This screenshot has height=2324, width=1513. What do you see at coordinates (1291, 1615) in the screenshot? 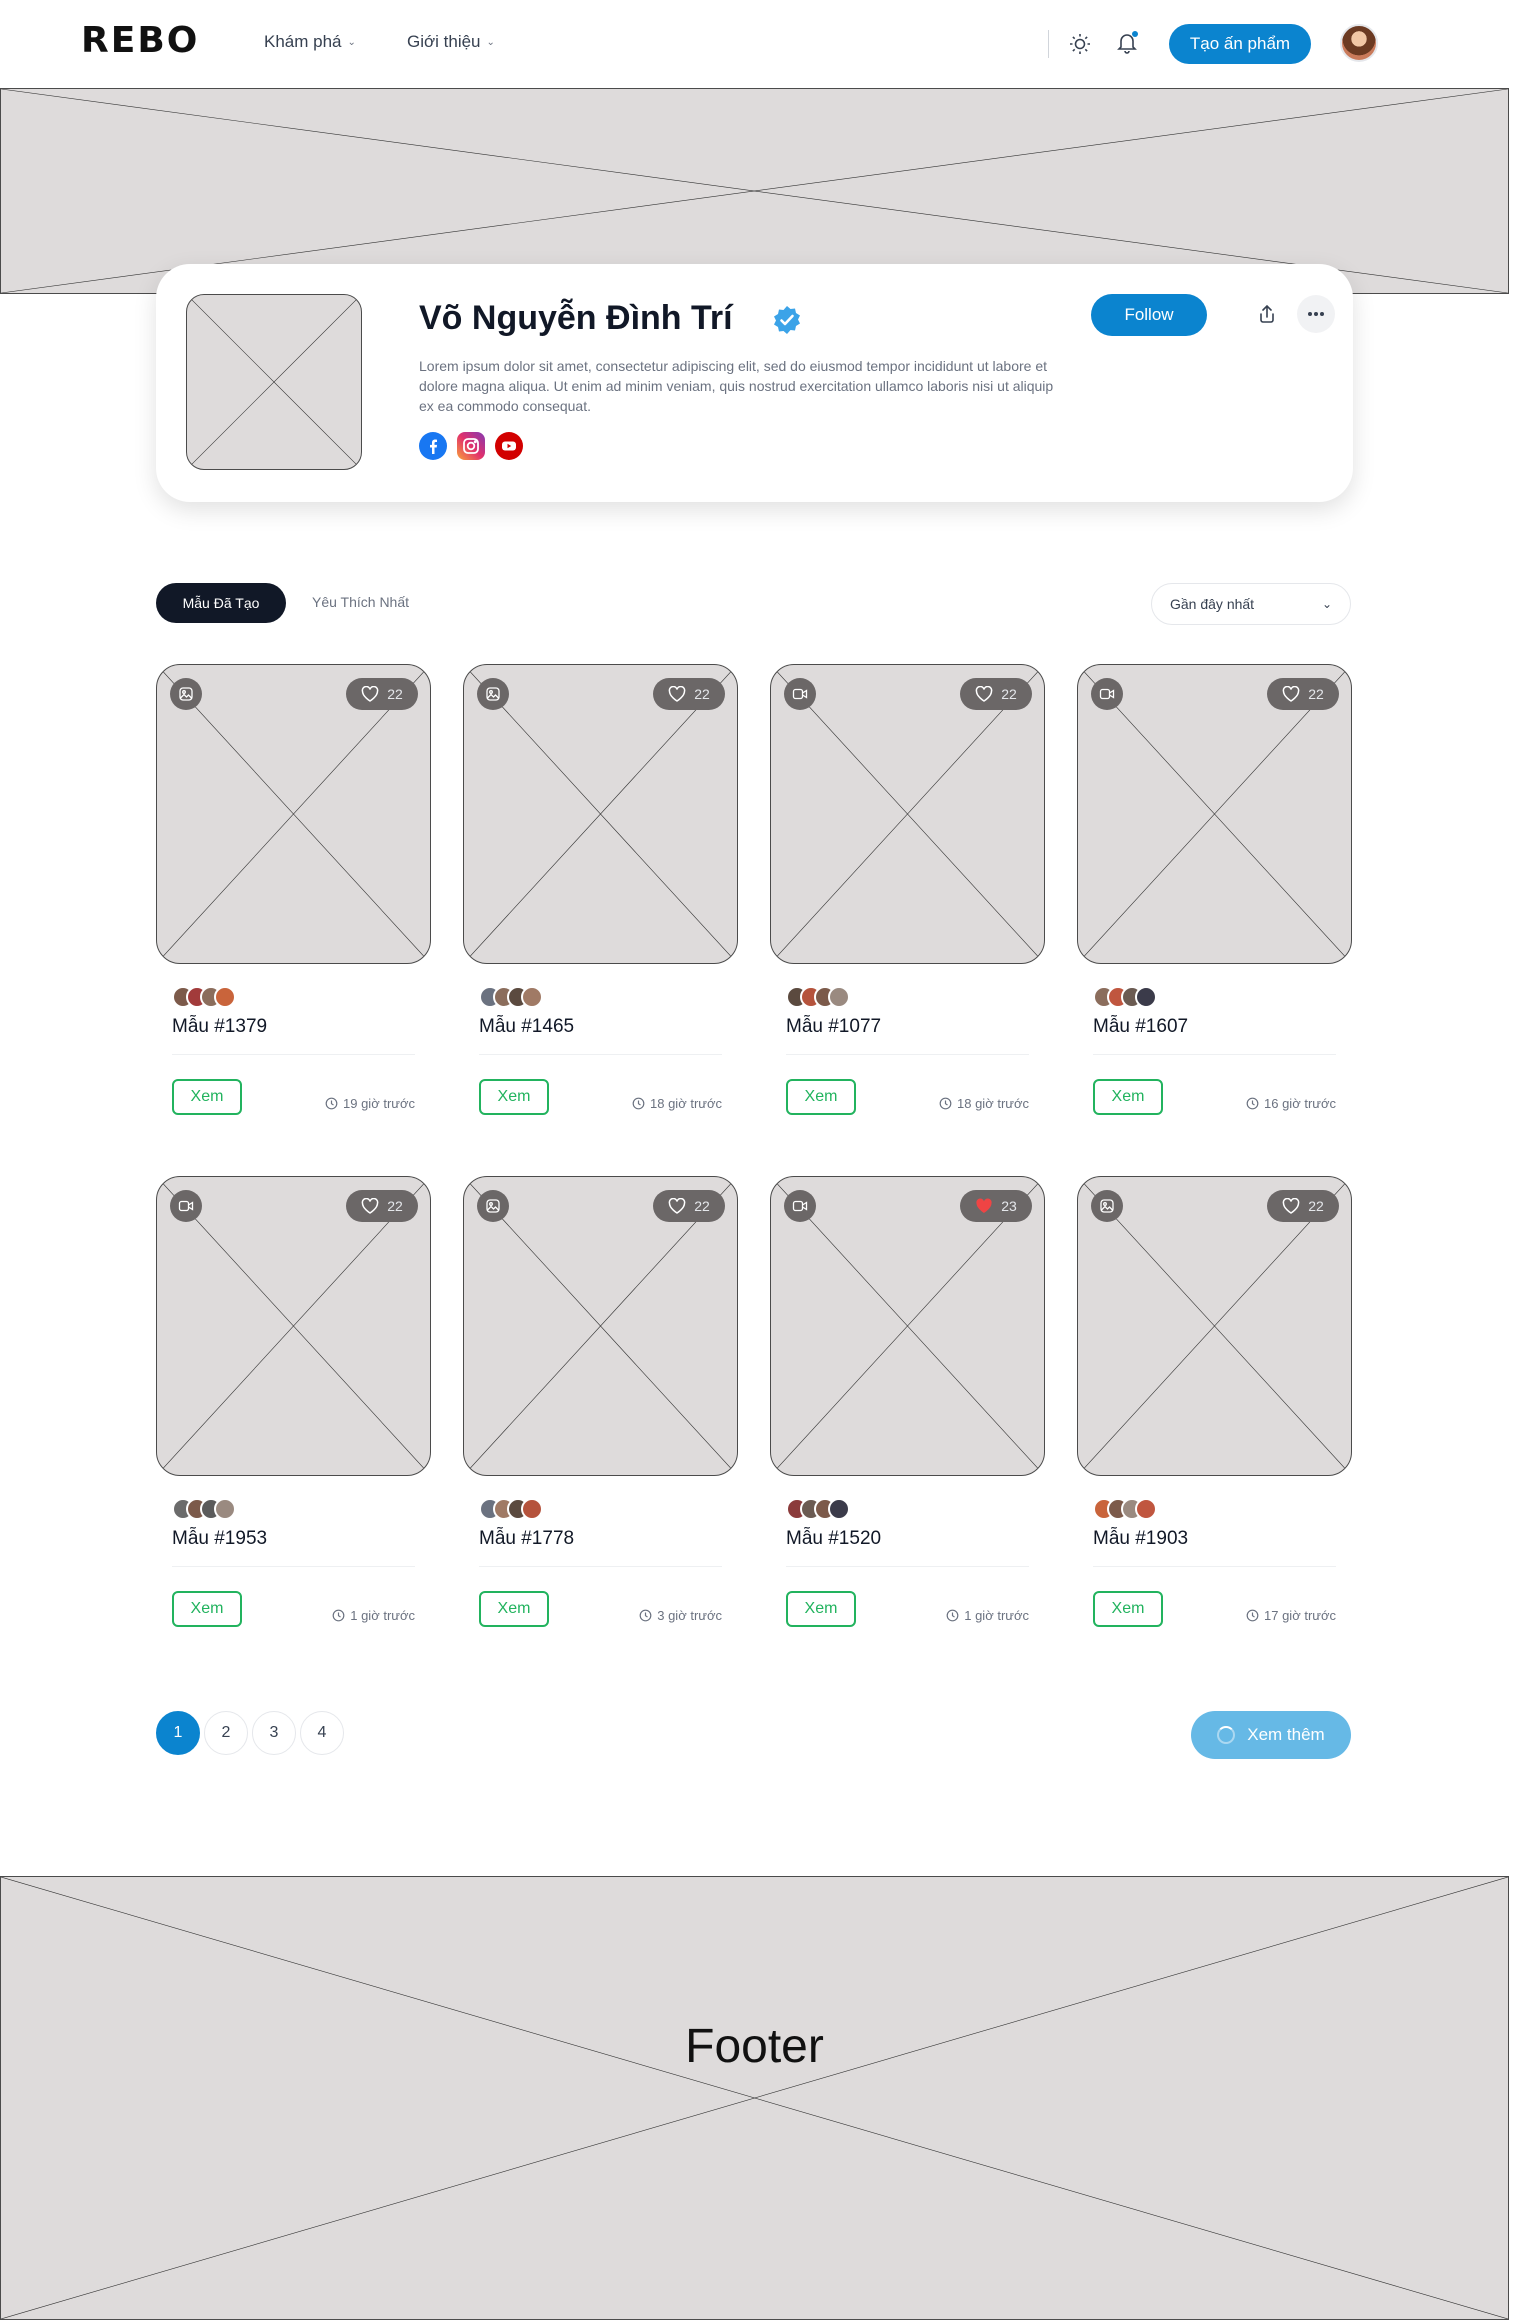
I see `card-time: 17 giờ trước` at bounding box center [1291, 1615].